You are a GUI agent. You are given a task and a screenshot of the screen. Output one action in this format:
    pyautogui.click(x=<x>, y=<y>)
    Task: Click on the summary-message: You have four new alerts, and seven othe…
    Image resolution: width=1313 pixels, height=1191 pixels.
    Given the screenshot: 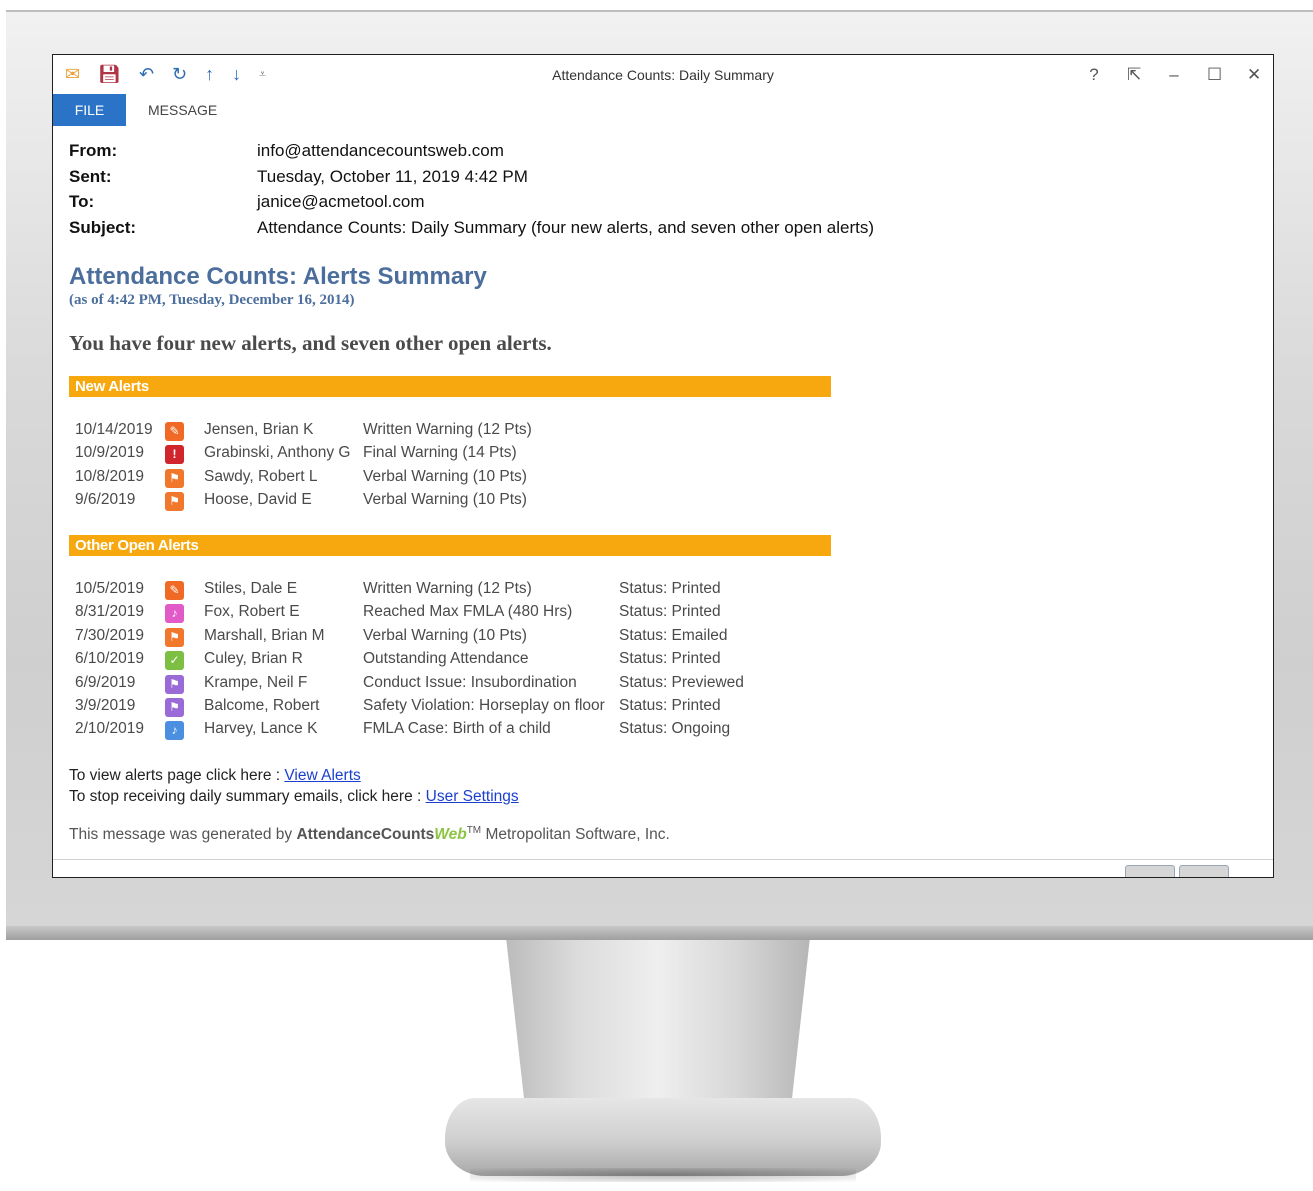 What is the action you would take?
    pyautogui.click(x=310, y=343)
    